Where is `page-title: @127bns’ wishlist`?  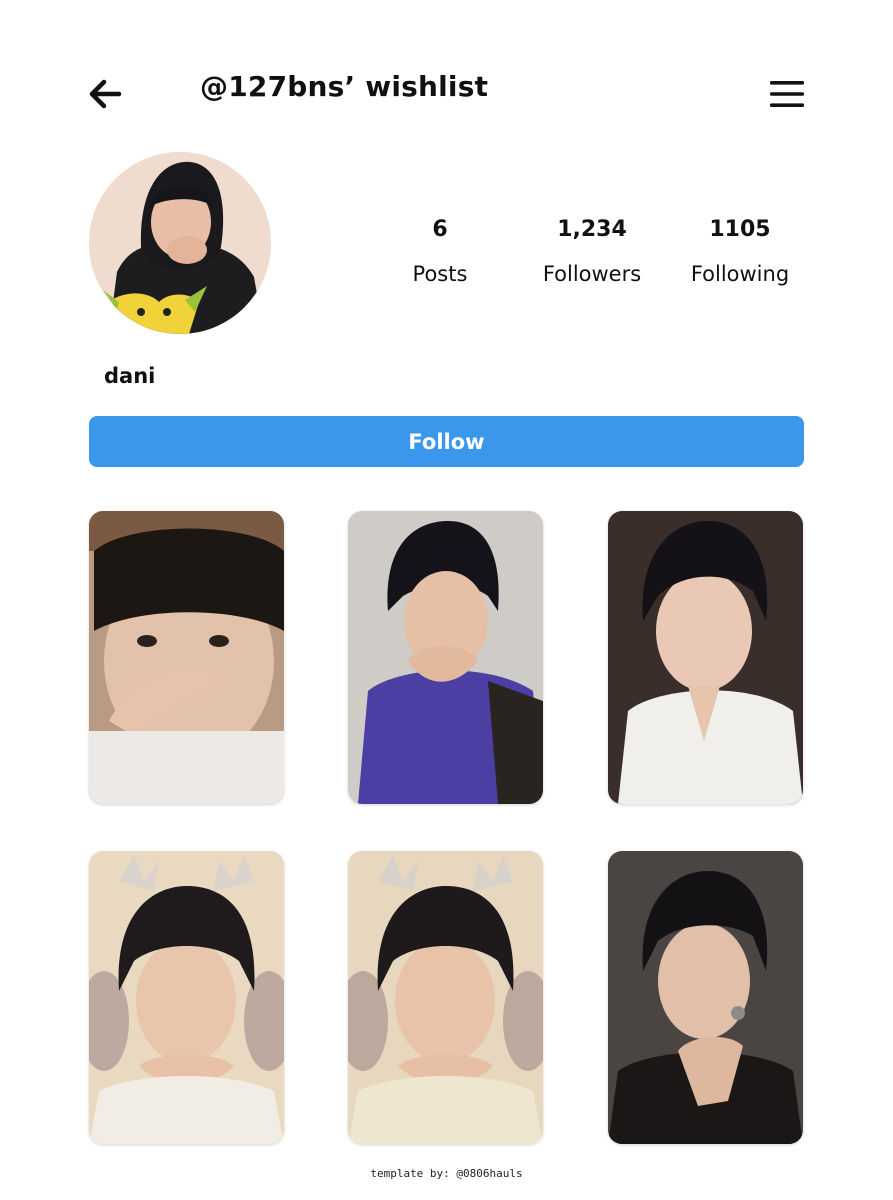 page-title: @127bns’ wishlist is located at coordinates (344, 86).